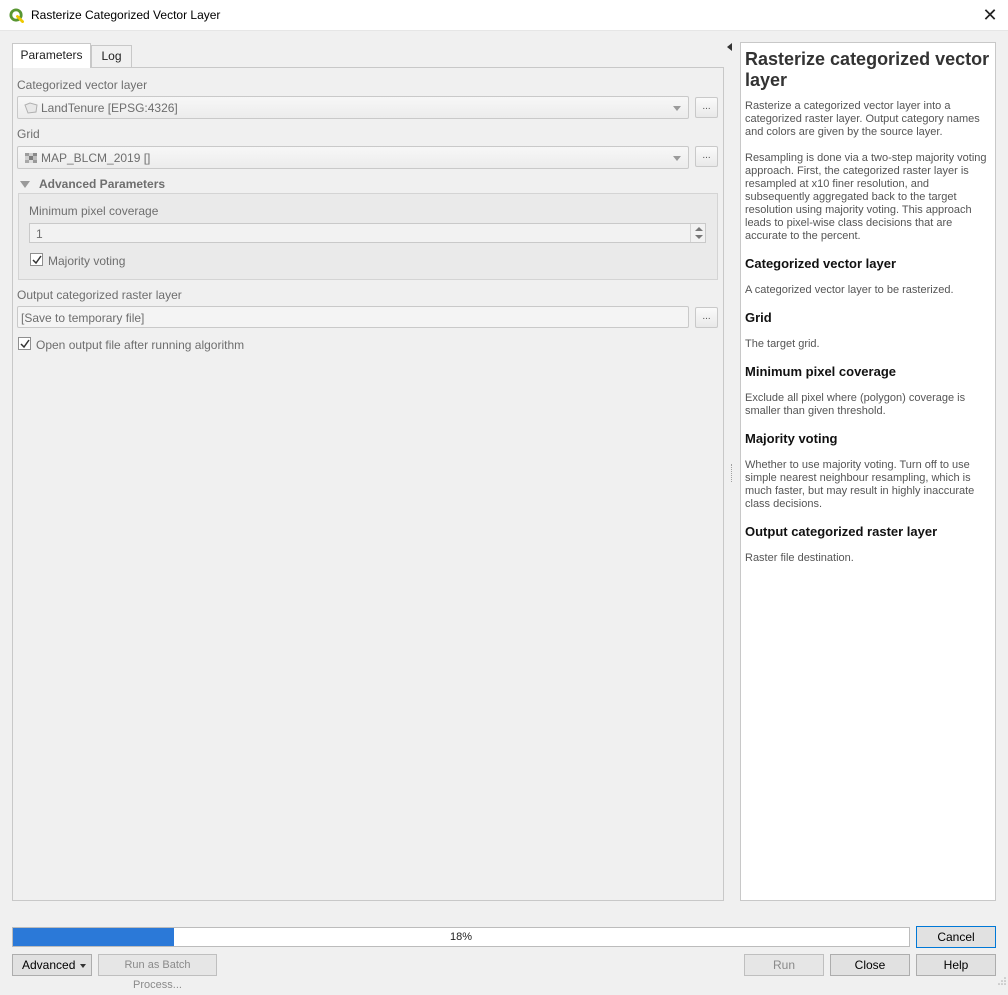  Describe the element at coordinates (28, 134) in the screenshot. I see `grid-label: Grid` at that location.